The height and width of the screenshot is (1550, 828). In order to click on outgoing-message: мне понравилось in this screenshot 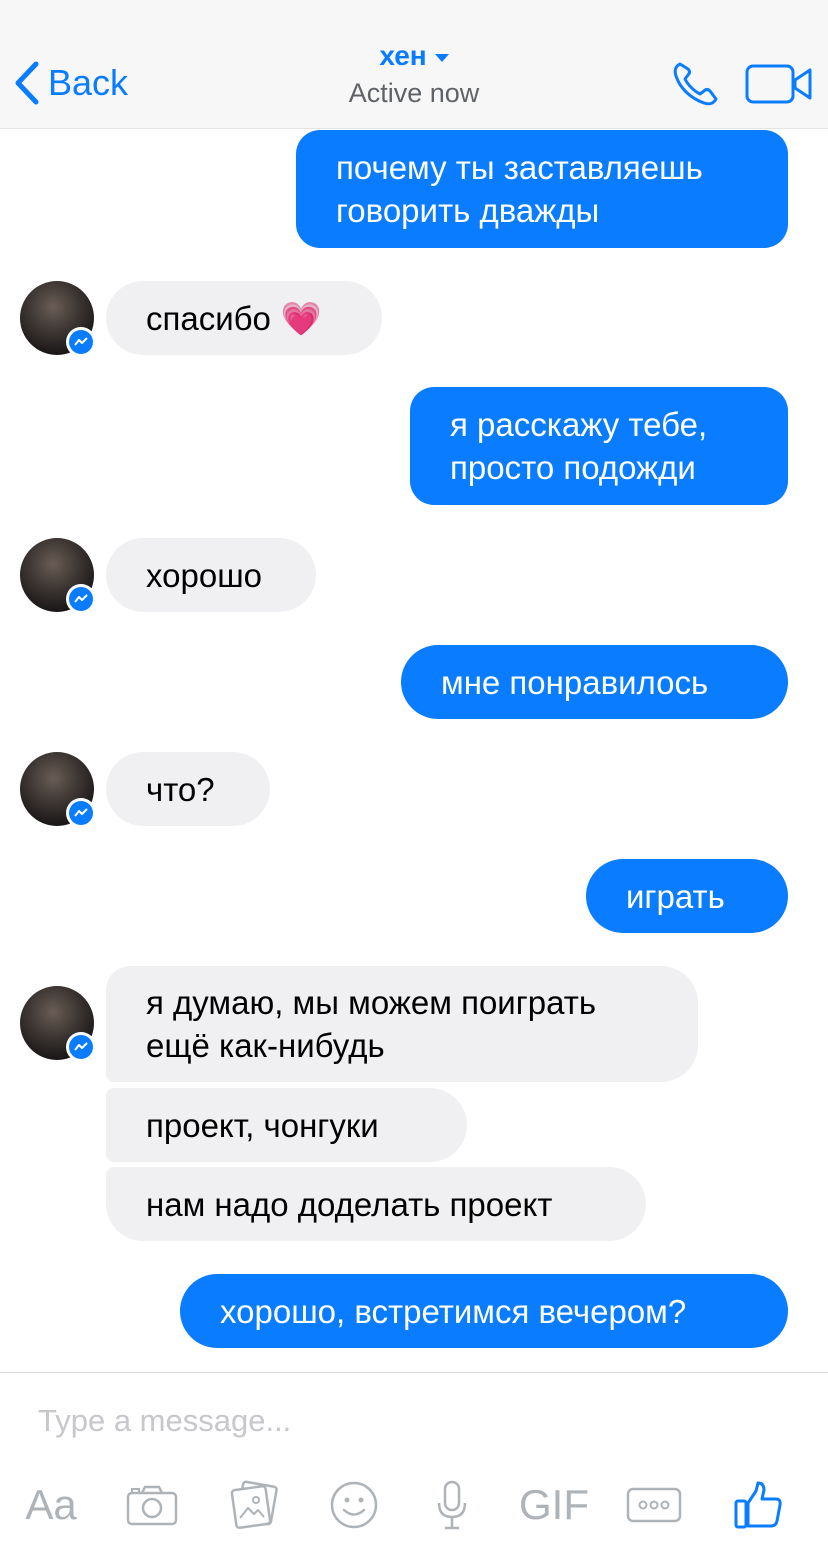, I will do `click(594, 682)`.